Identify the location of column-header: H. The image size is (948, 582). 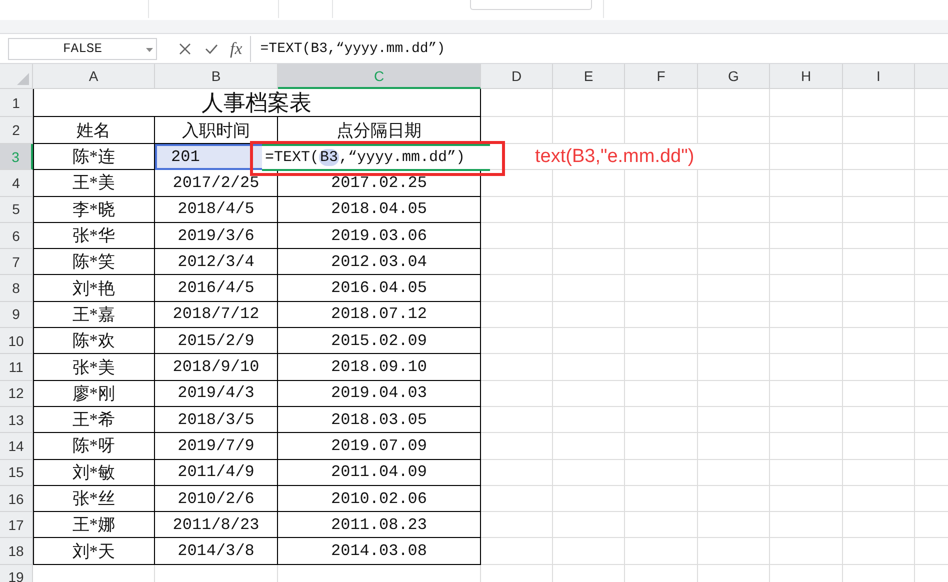
(806, 76).